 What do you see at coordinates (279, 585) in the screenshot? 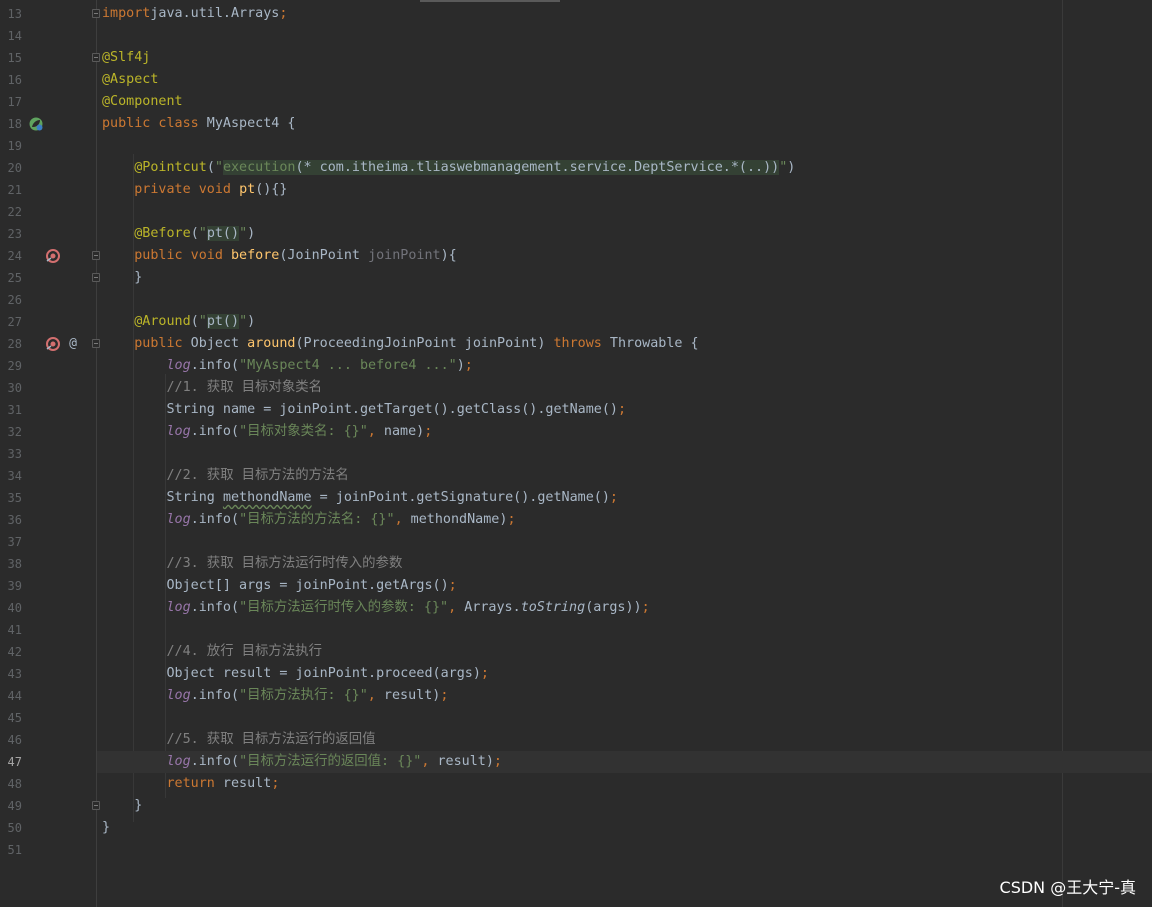
I see `code-text: Object[] args = joinPoint.getArgs();` at bounding box center [279, 585].